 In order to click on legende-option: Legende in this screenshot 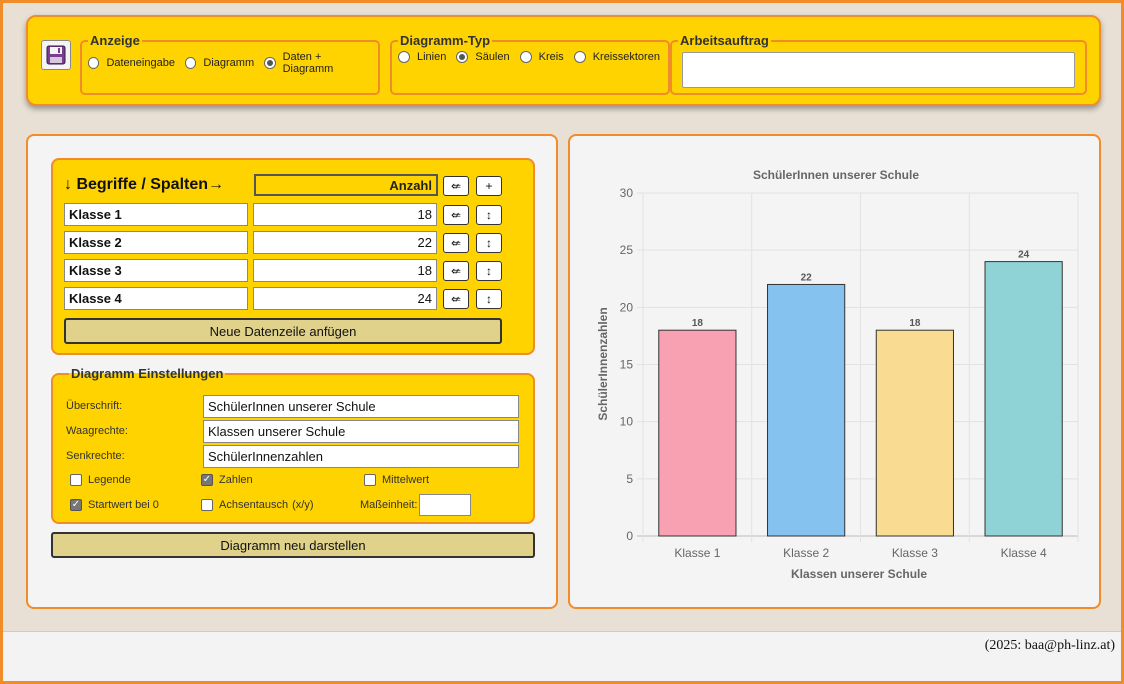, I will do `click(100, 480)`.